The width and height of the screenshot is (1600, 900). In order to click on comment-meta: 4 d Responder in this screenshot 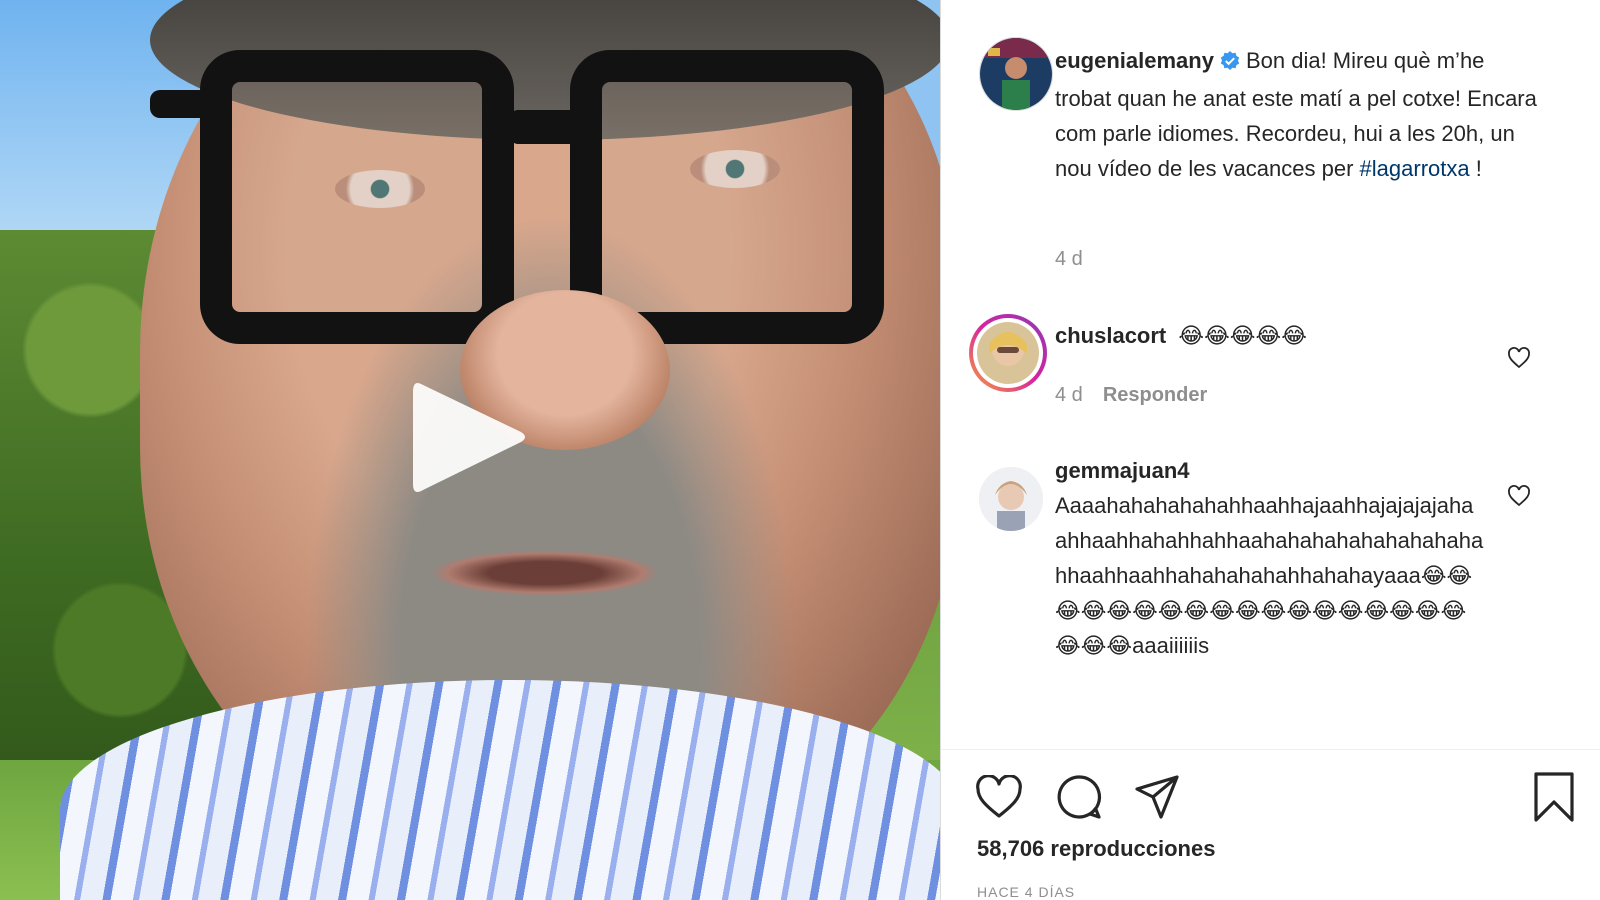, I will do `click(1131, 395)`.